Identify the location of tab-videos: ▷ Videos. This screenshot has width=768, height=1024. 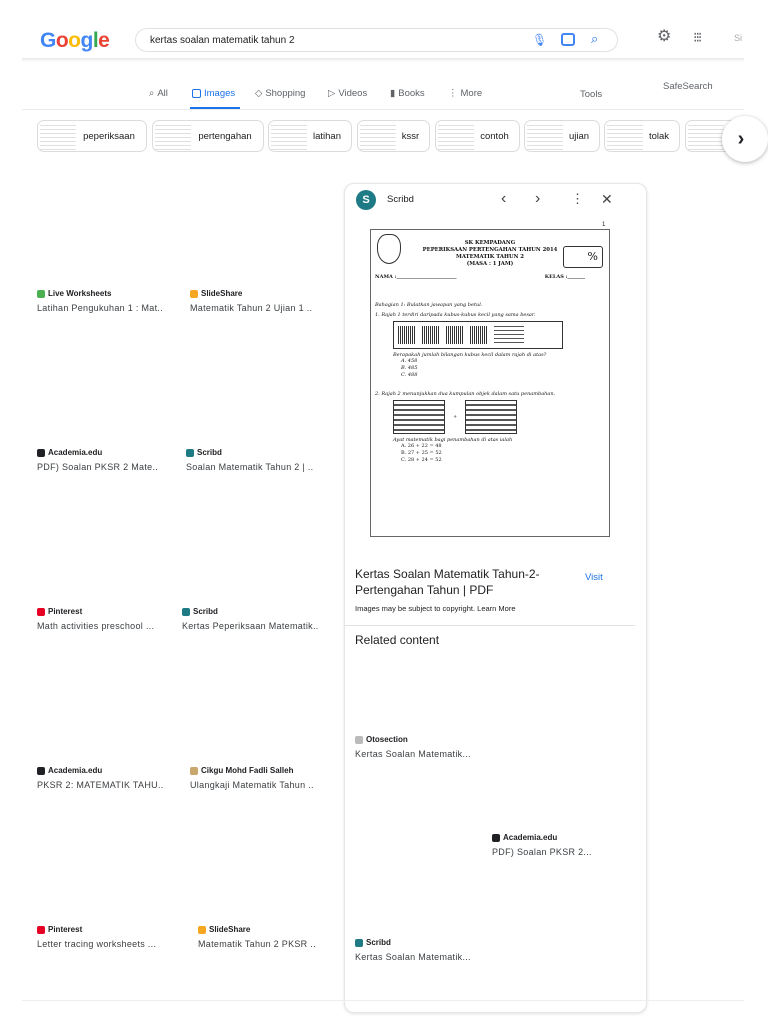
(347, 93).